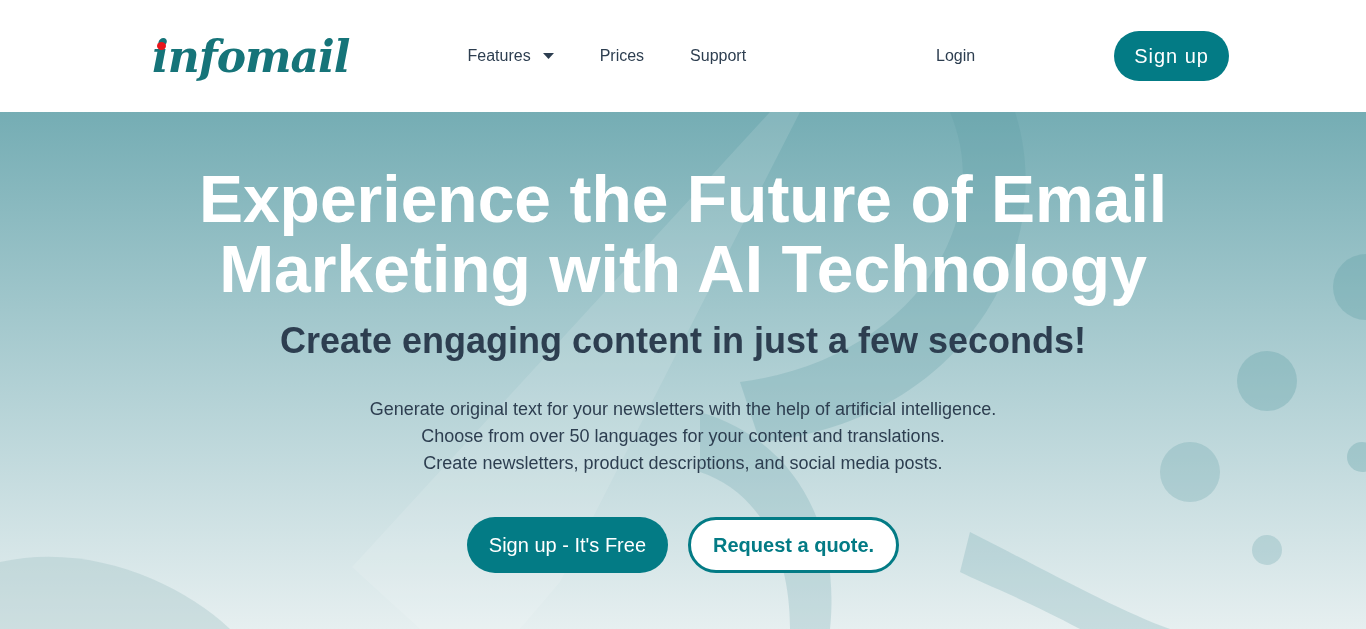 Image resolution: width=1366 pixels, height=629 pixels. I want to click on signup-button: Sign up, so click(1171, 56).